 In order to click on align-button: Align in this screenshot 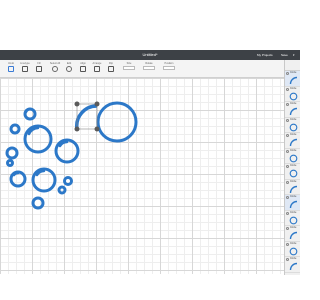, I will do `click(83, 69)`.